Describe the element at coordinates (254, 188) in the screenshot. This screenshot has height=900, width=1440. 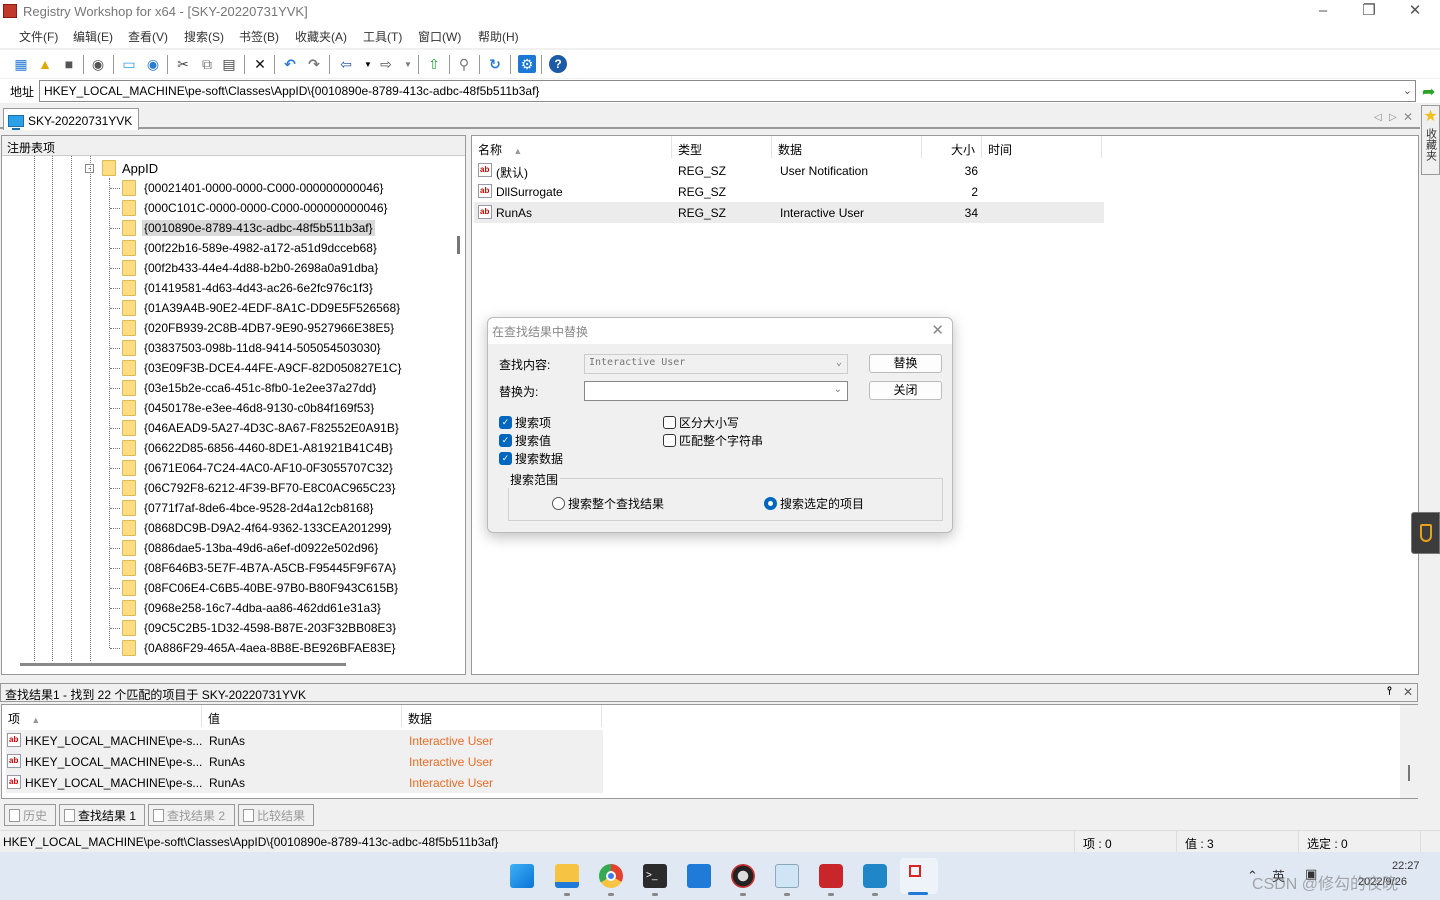
I see `tree-node: {00021401-0000-0000-C000-000000000046}` at that location.